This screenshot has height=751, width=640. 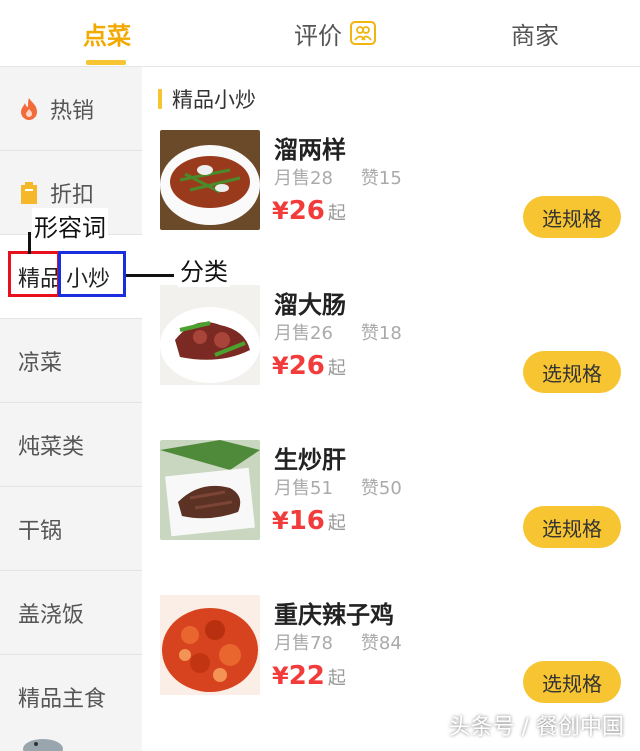 What do you see at coordinates (338, 332) in the screenshot?
I see `dish-stats: 月售26 赞18` at bounding box center [338, 332].